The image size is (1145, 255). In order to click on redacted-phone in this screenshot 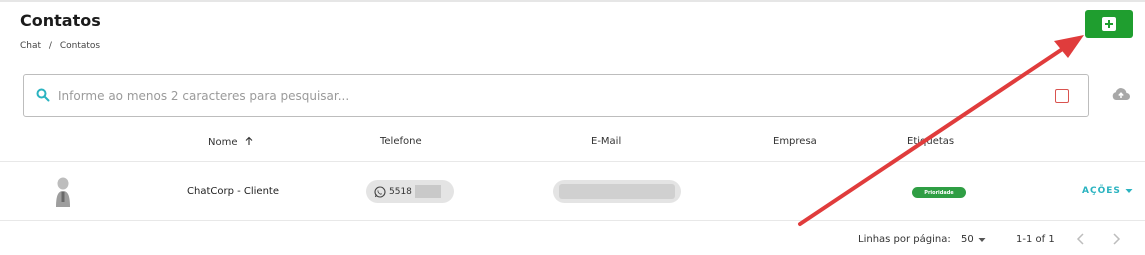, I will do `click(427, 191)`.